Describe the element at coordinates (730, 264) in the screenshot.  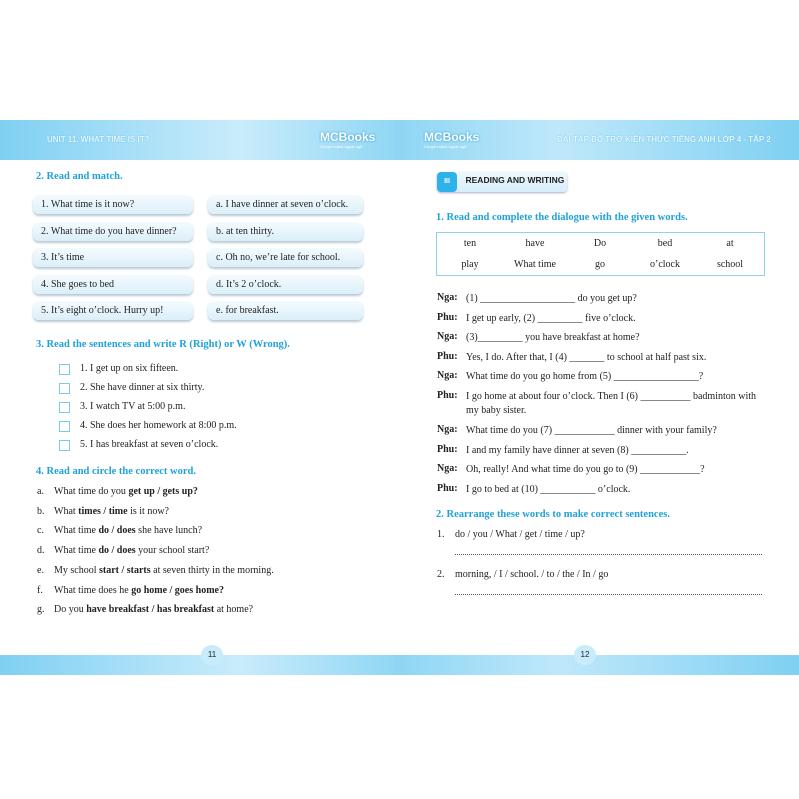
I see `word-option: school` at that location.